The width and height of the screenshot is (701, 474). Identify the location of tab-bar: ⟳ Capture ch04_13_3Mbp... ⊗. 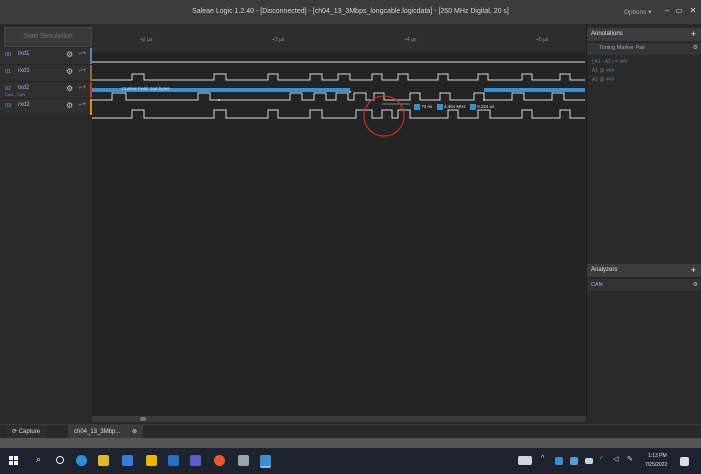
(350, 431).